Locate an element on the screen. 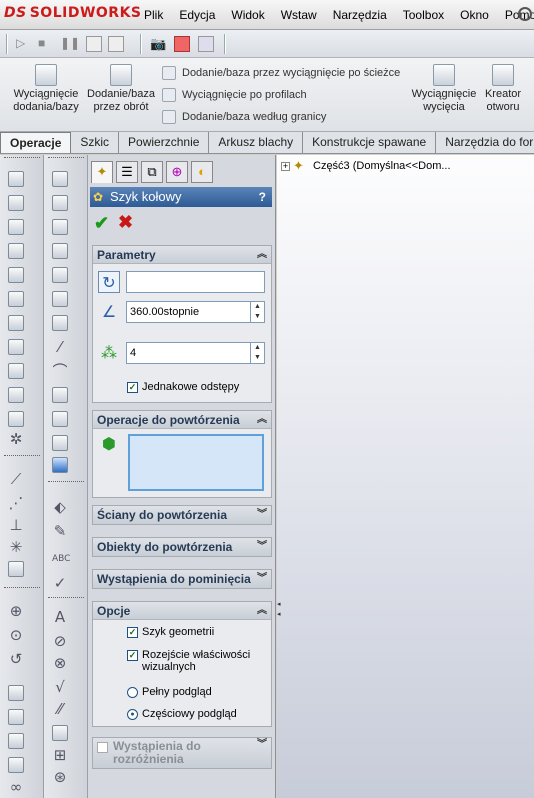 The height and width of the screenshot is (798, 534). zoom-fit-icon: ⊕ is located at coordinates (16, 611).